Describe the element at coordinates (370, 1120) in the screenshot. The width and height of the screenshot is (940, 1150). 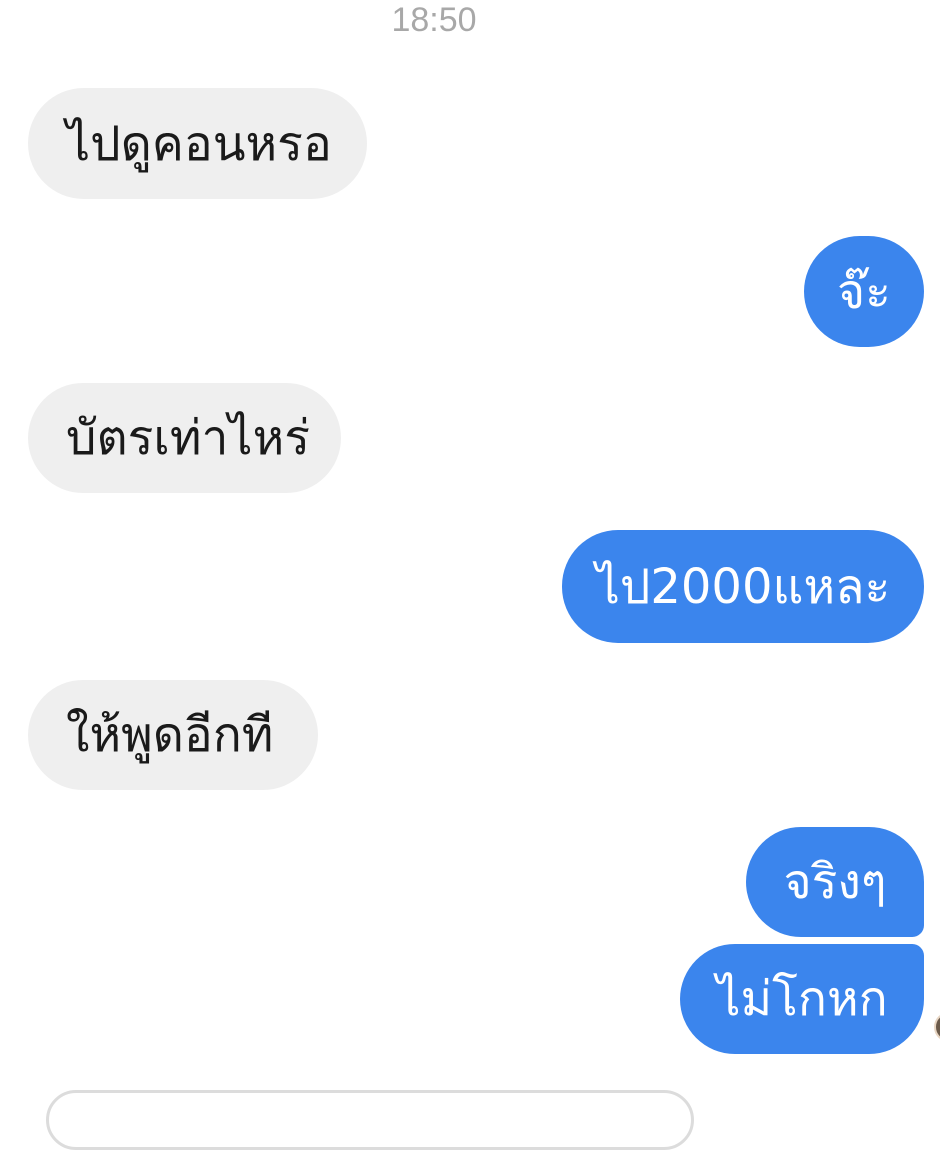
I see `message-composer-input` at that location.